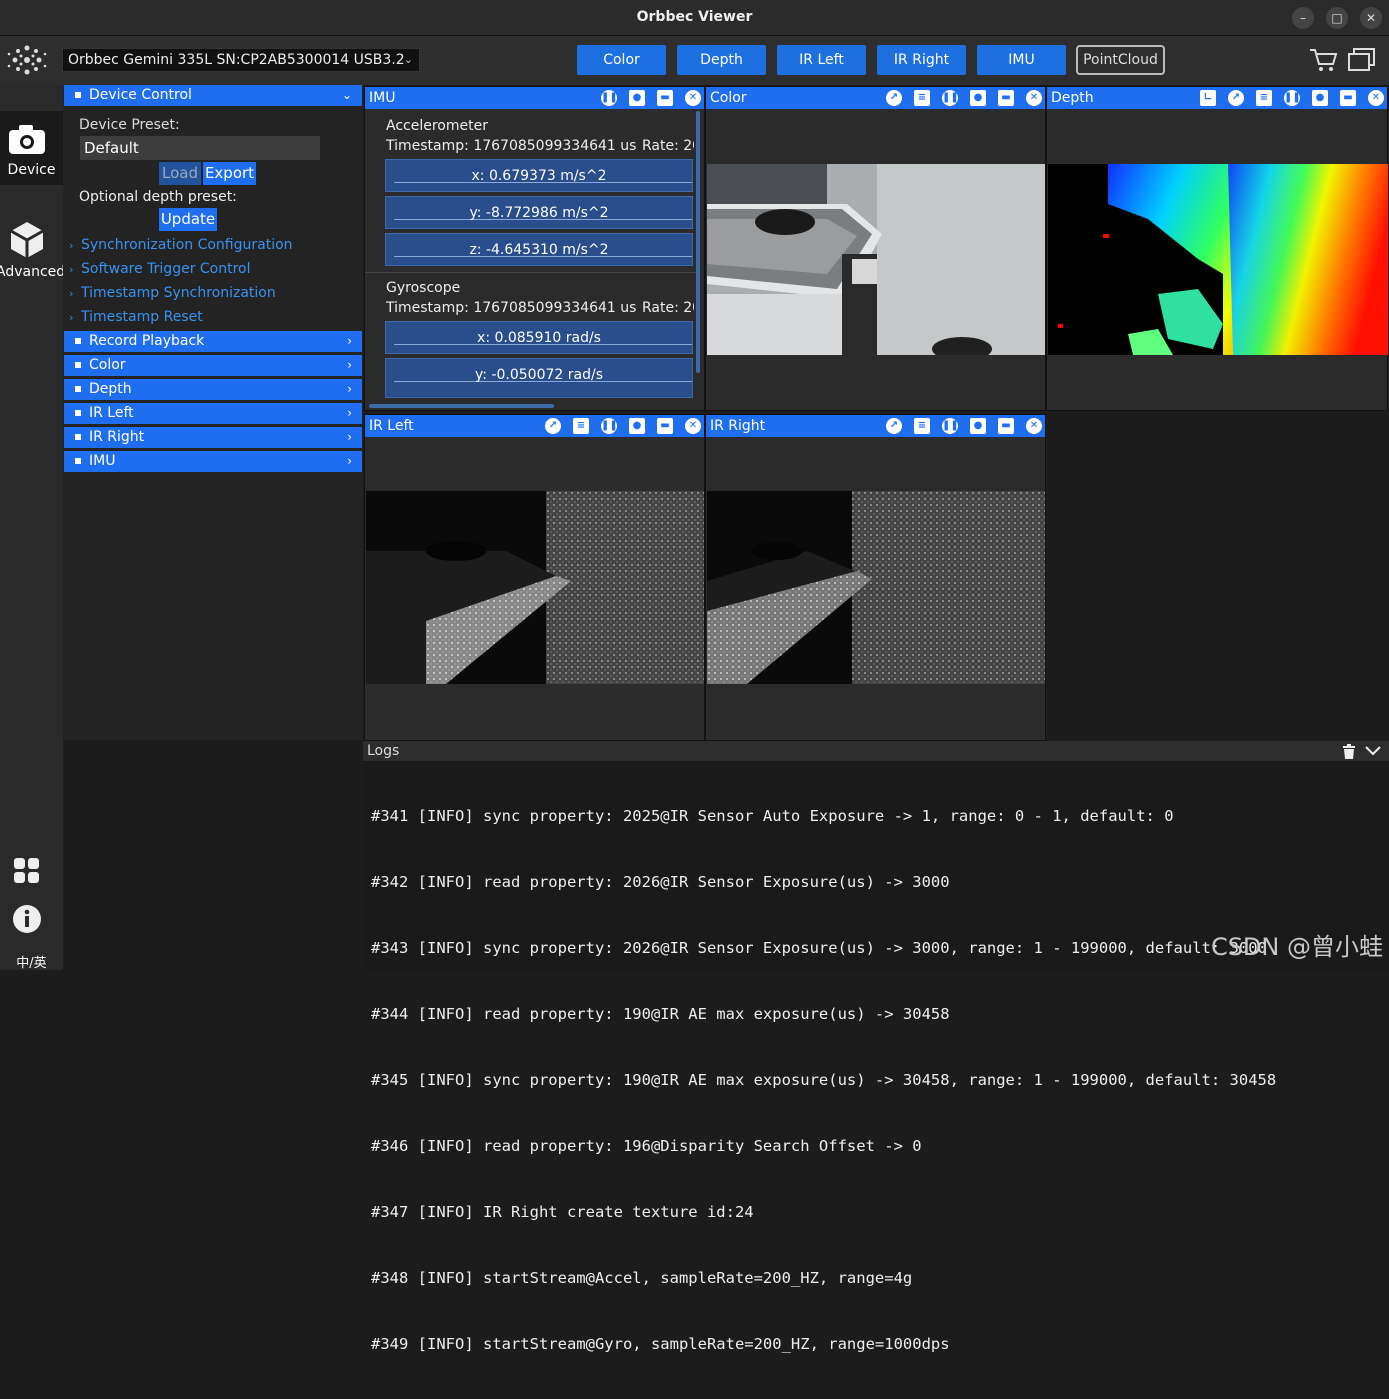 The height and width of the screenshot is (1399, 1389). I want to click on device-control-title: Device Control, so click(140, 95).